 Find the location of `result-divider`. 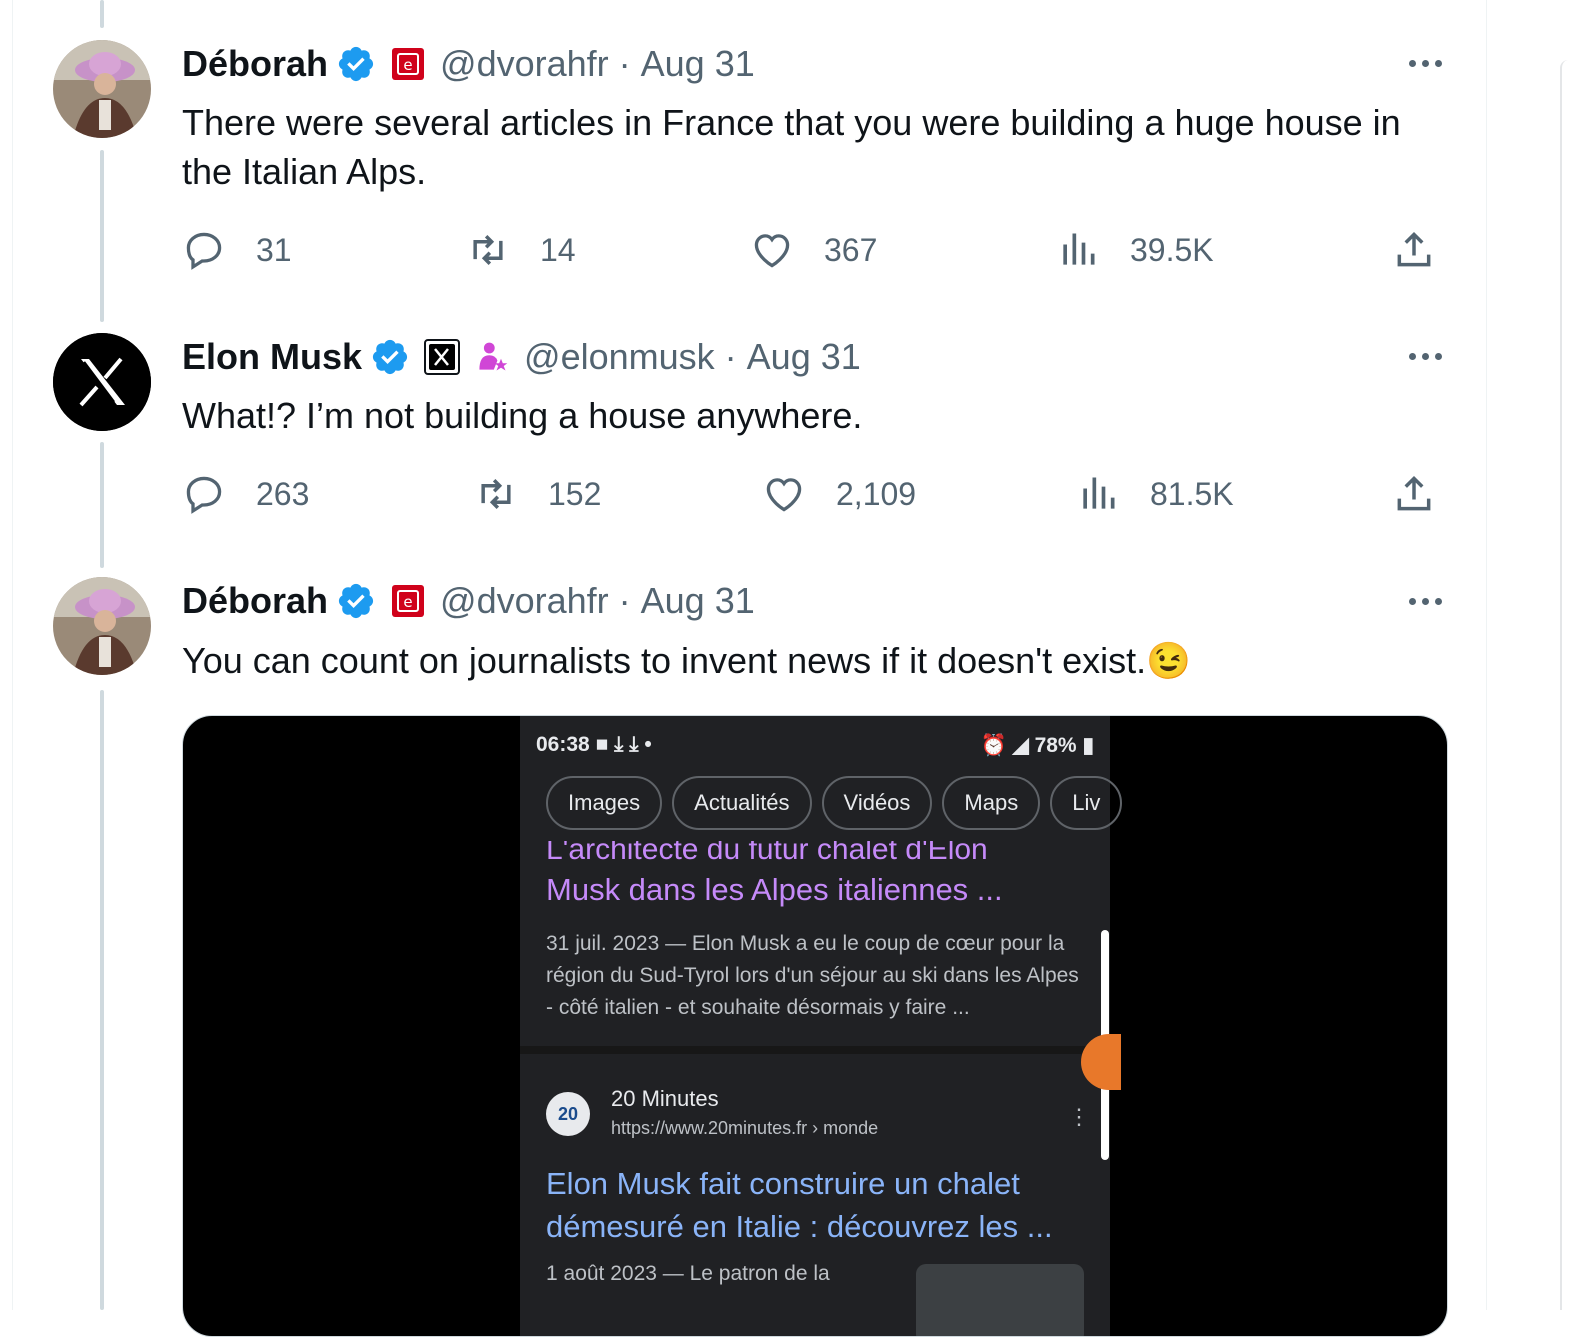

result-divider is located at coordinates (815, 1050).